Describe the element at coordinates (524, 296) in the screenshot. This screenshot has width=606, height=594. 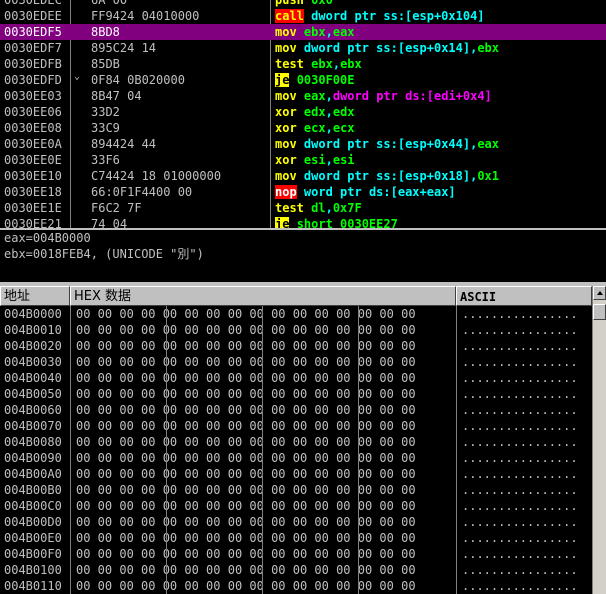
I see `ascii-column-header: ASCII` at that location.